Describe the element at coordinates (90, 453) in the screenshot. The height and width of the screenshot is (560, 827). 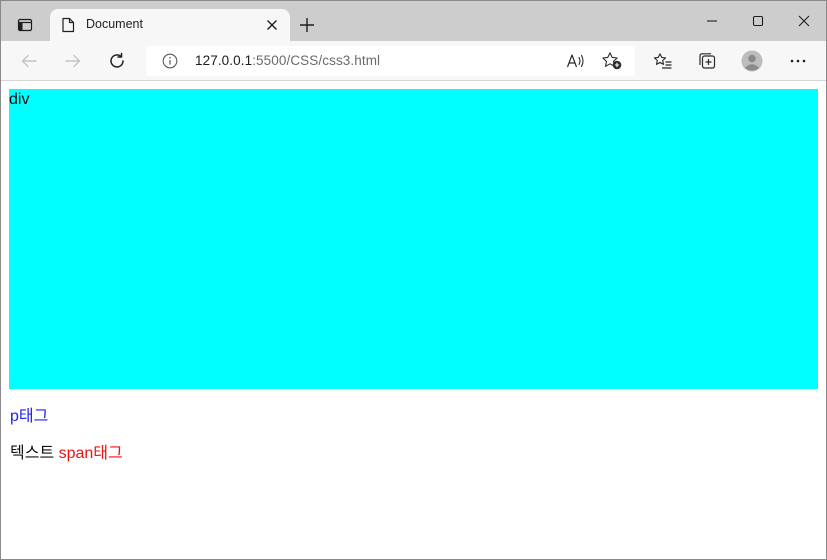
I see `span-tag-text: span태그` at that location.